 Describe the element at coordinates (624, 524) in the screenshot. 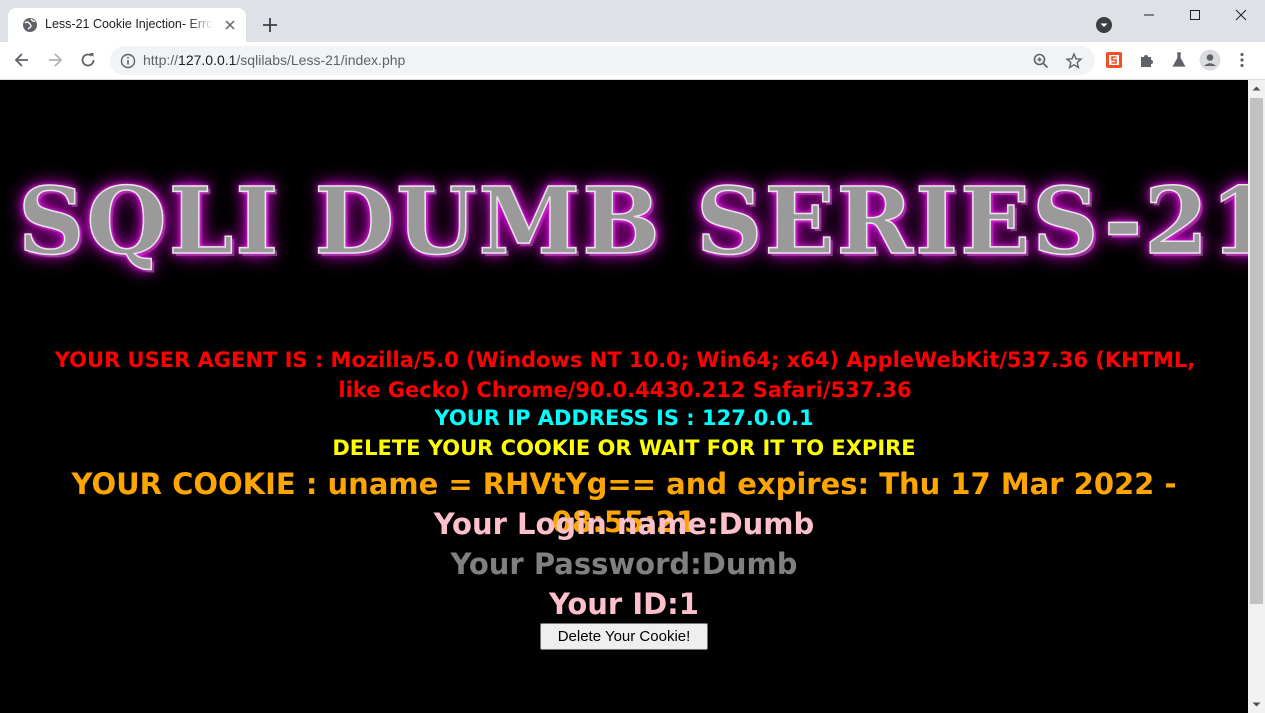

I see `login-name-text: Your Login name:Dumb` at that location.